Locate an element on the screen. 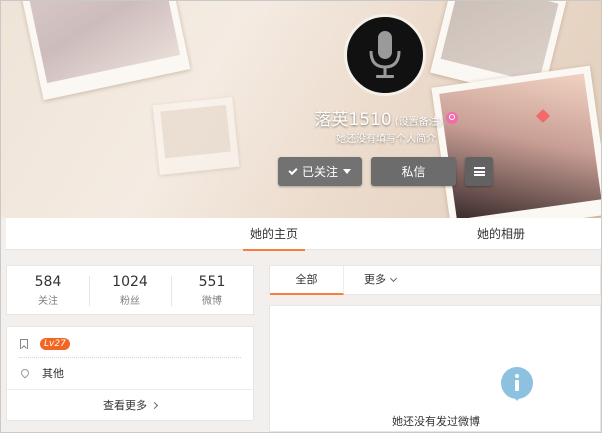  bookmark-icon is located at coordinates (24, 344).